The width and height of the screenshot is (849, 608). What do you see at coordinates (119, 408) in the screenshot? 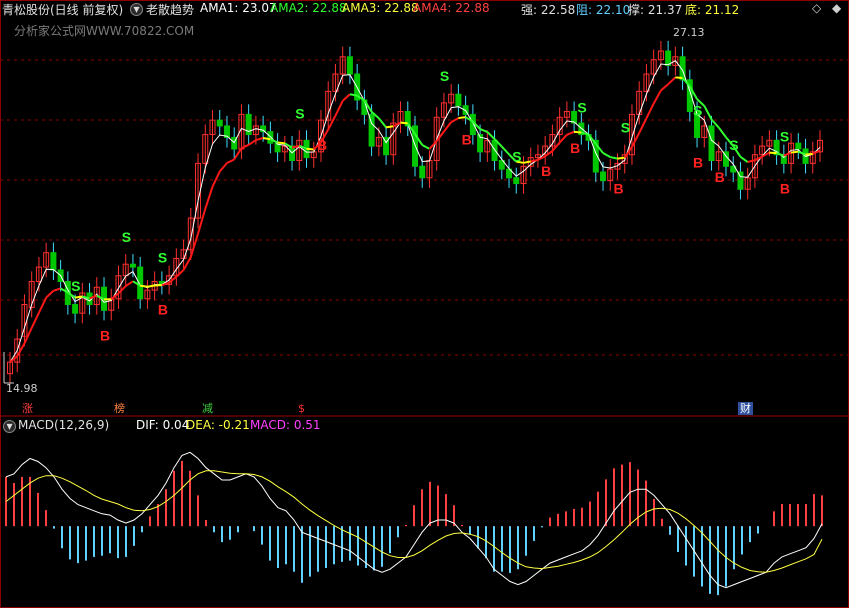
I see `event-marker-bang: 榜` at bounding box center [119, 408].